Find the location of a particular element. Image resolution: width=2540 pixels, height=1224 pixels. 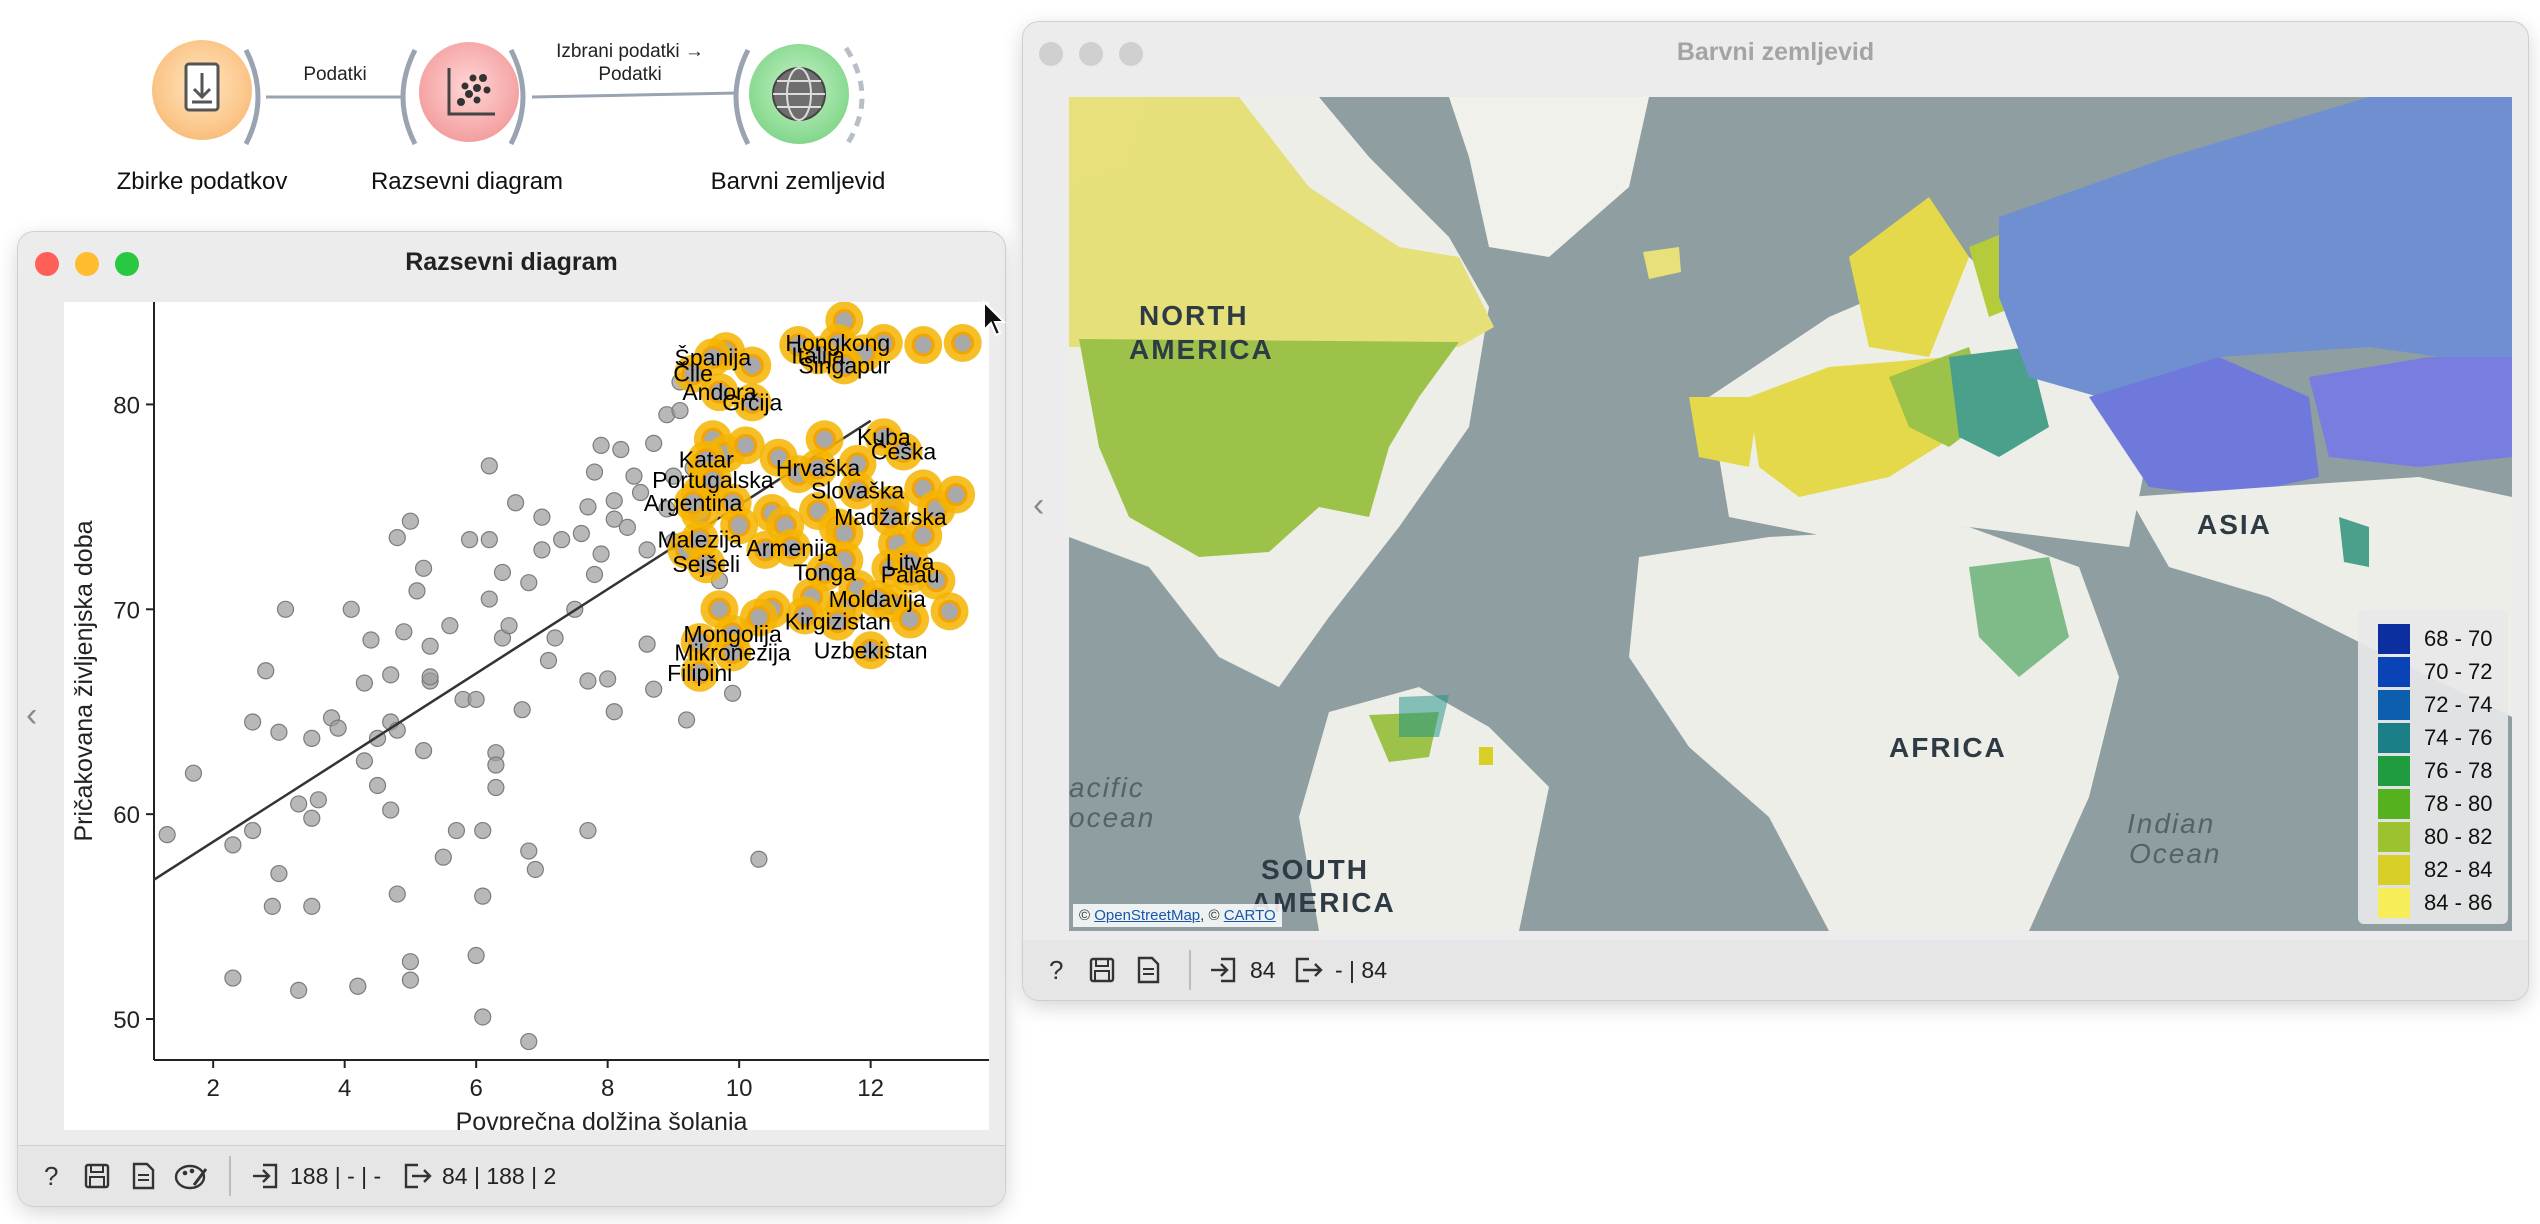

scatter-plot-icon is located at coordinates (471, 92).